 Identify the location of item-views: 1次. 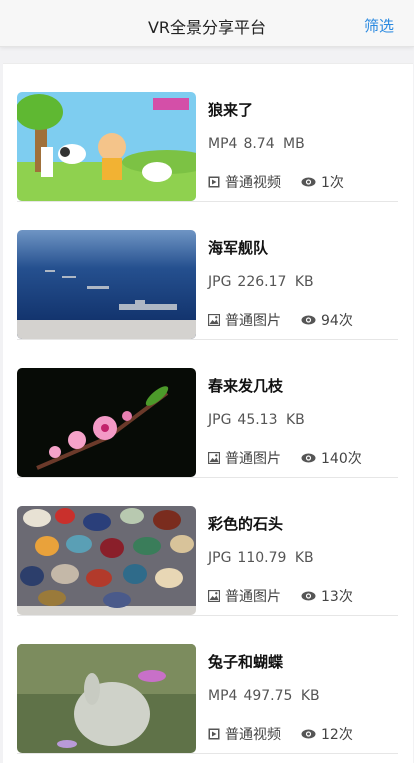
(322, 182).